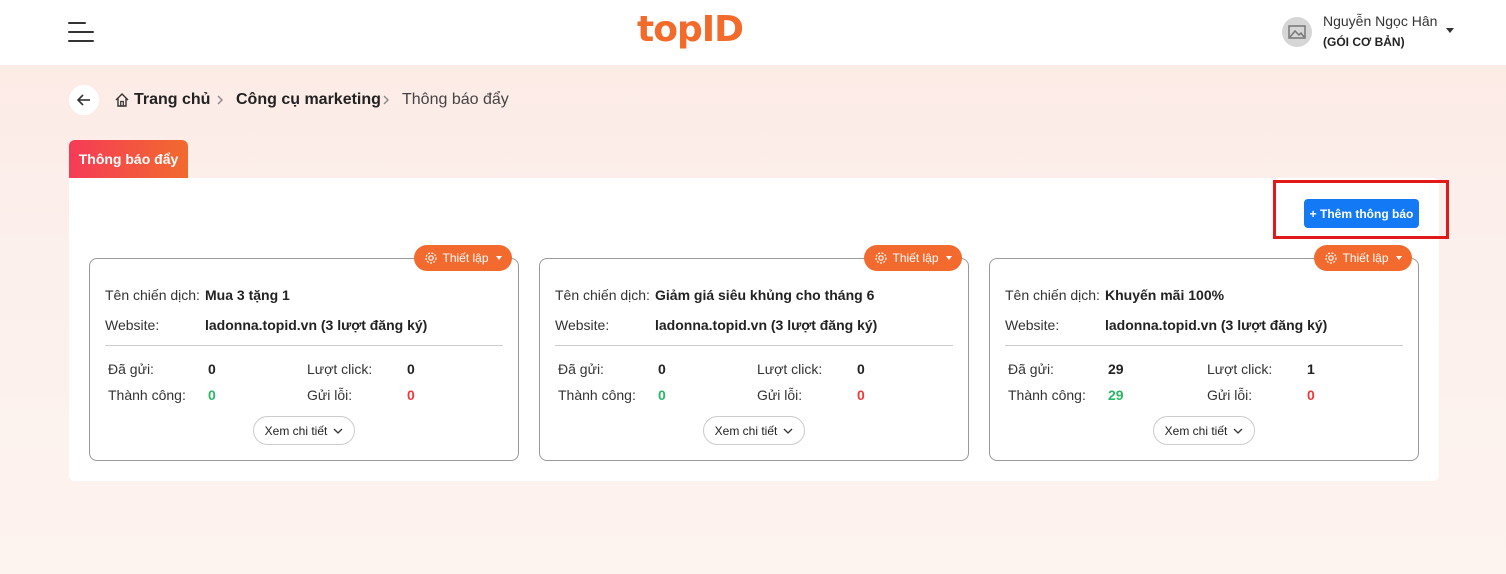 Image resolution: width=1506 pixels, height=574 pixels. I want to click on success-value: 29, so click(1116, 395).